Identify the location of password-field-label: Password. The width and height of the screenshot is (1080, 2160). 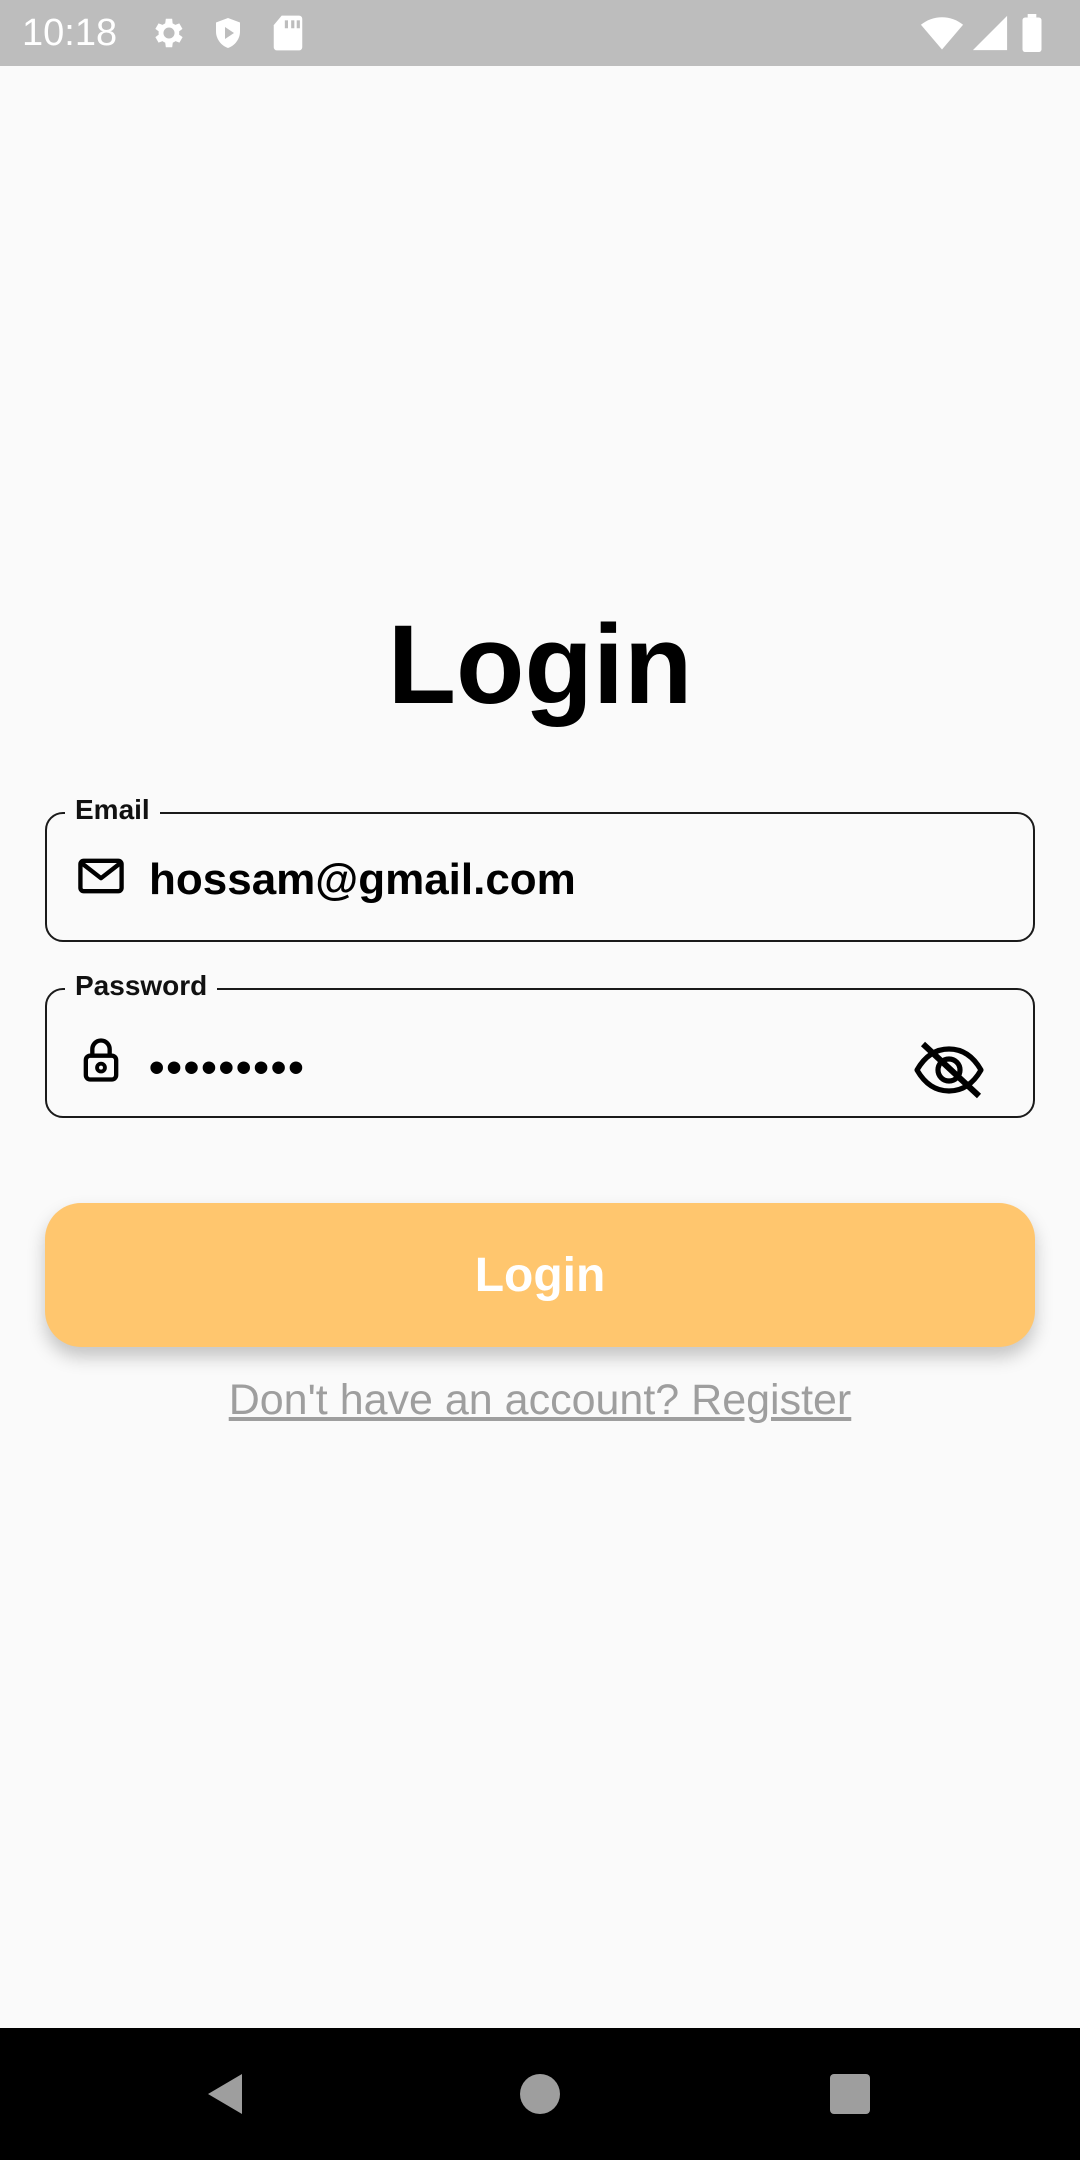
(141, 986).